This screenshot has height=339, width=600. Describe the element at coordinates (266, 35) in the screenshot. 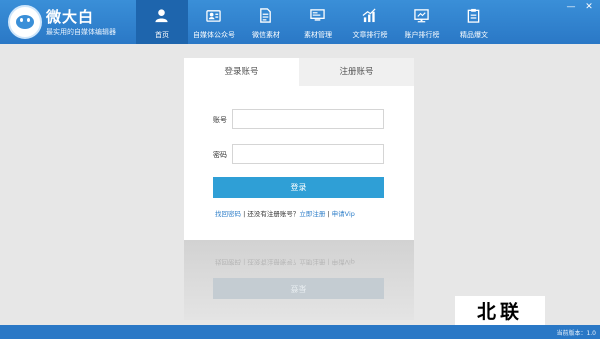

I see `nav-item-label: 微信素材` at that location.